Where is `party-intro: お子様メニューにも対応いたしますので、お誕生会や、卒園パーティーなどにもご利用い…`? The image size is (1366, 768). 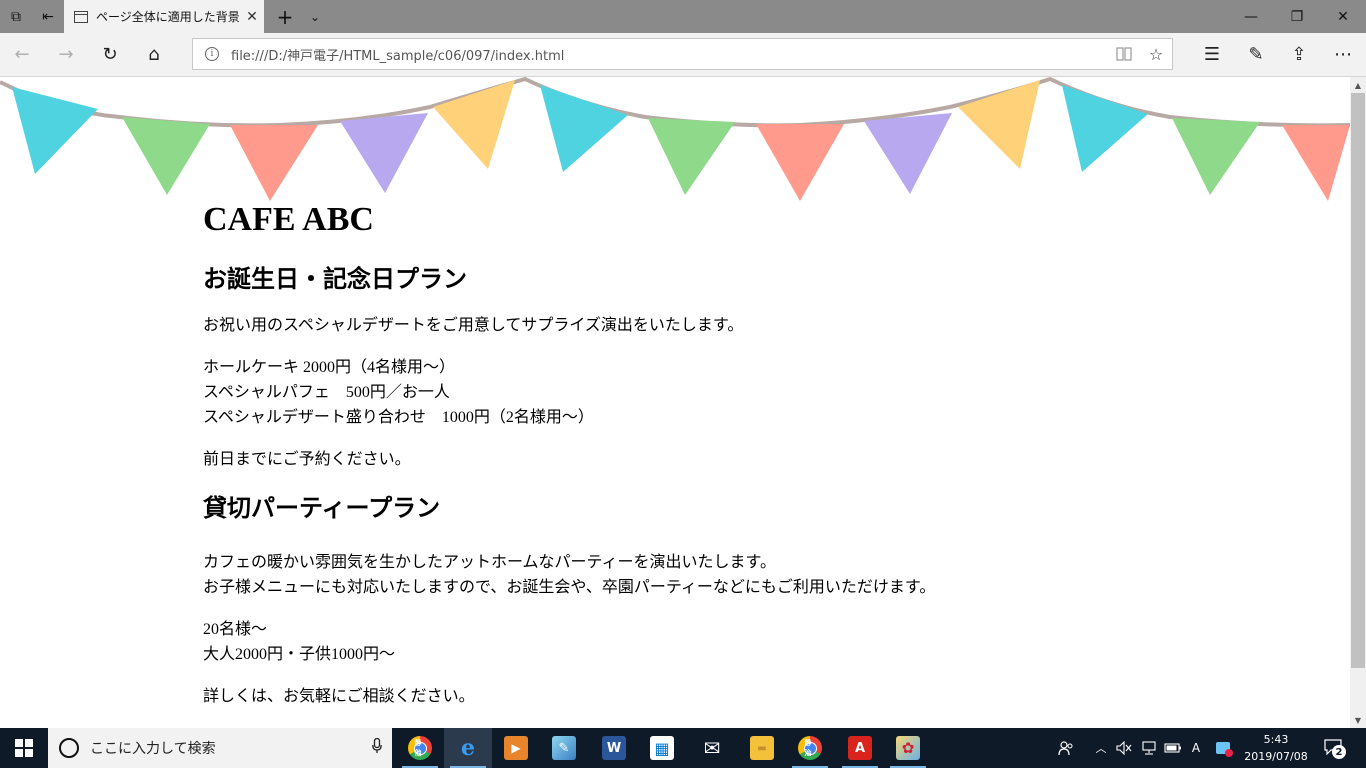
party-intro: お子様メニューにも対応いたしますので、お誕生会や、卒園パーティーなどにもご利用い… is located at coordinates (569, 587).